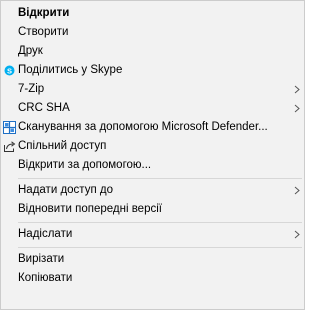  What do you see at coordinates (152, 190) in the screenshot?
I see `menu-item-give-access: Надати доступ до` at bounding box center [152, 190].